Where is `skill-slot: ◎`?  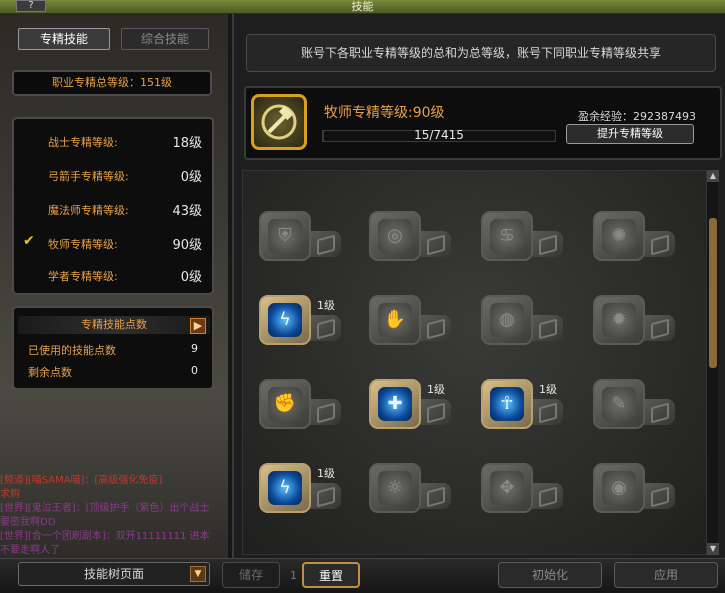 skill-slot: ◎ is located at coordinates (413, 236).